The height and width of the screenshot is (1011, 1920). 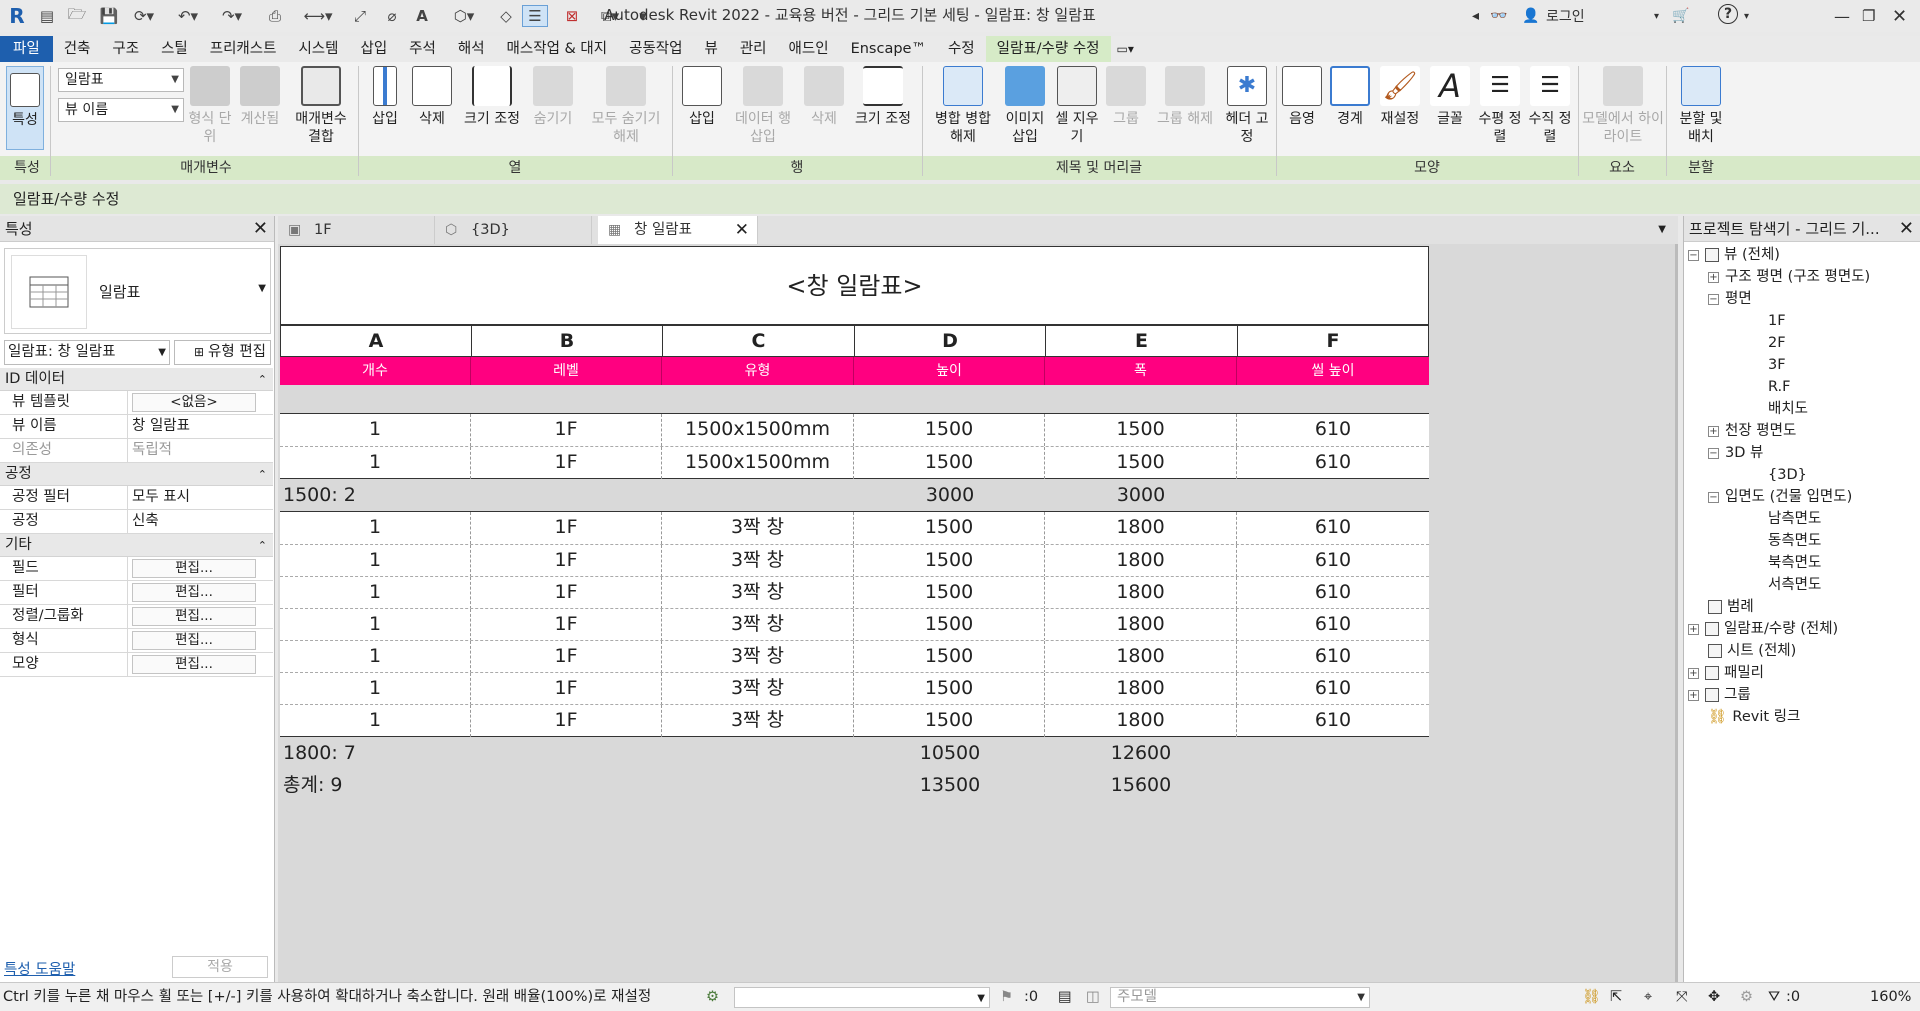 I want to click on tree-structural-plans: + 구조 평면 (구조 평면도), so click(x=1789, y=277).